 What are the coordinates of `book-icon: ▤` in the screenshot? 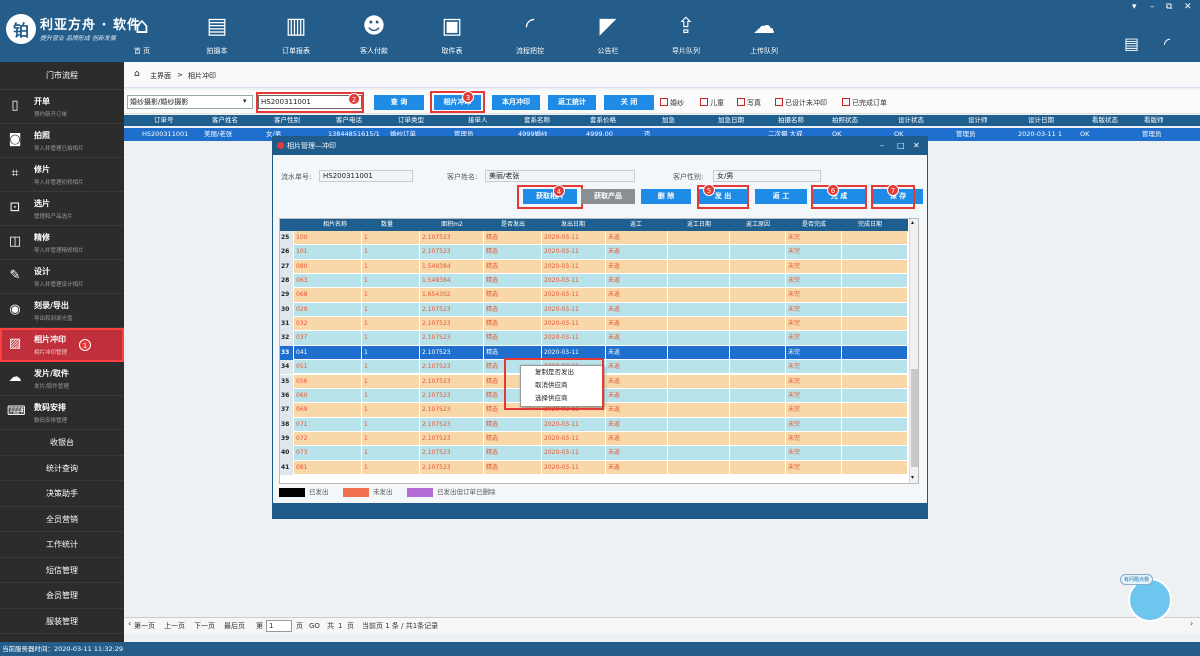 It's located at (1131, 43).